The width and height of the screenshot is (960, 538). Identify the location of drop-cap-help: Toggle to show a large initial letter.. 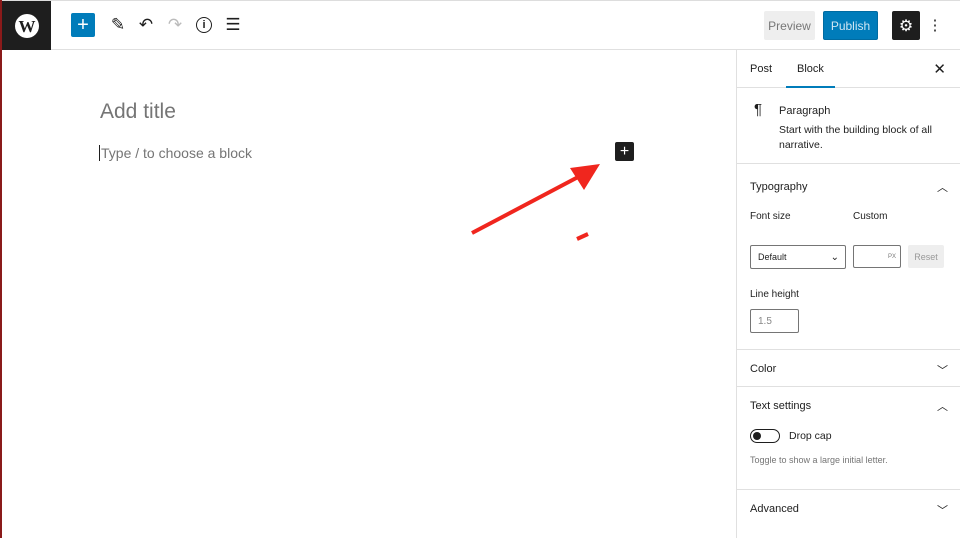
(819, 460).